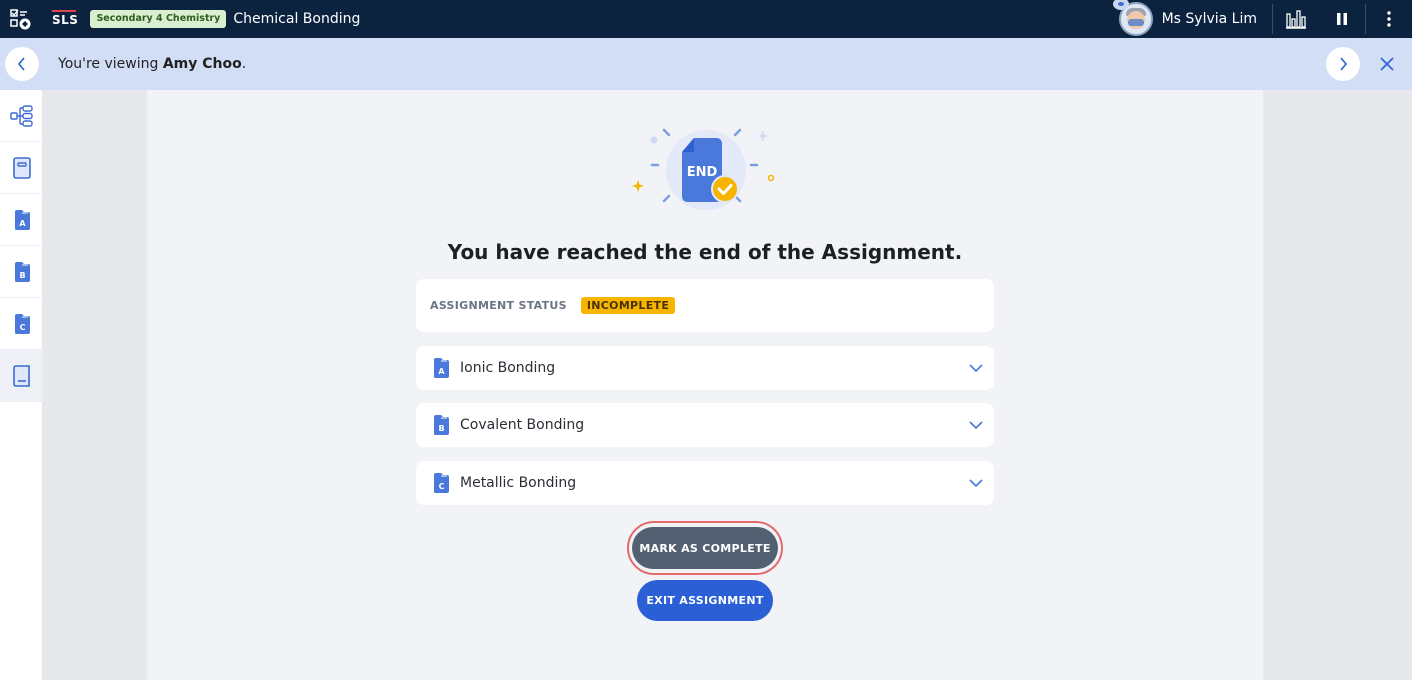 The width and height of the screenshot is (1412, 680). I want to click on assignment-status-card: ASSIGNMENT STATUS INCOMPLETE, so click(705, 305).